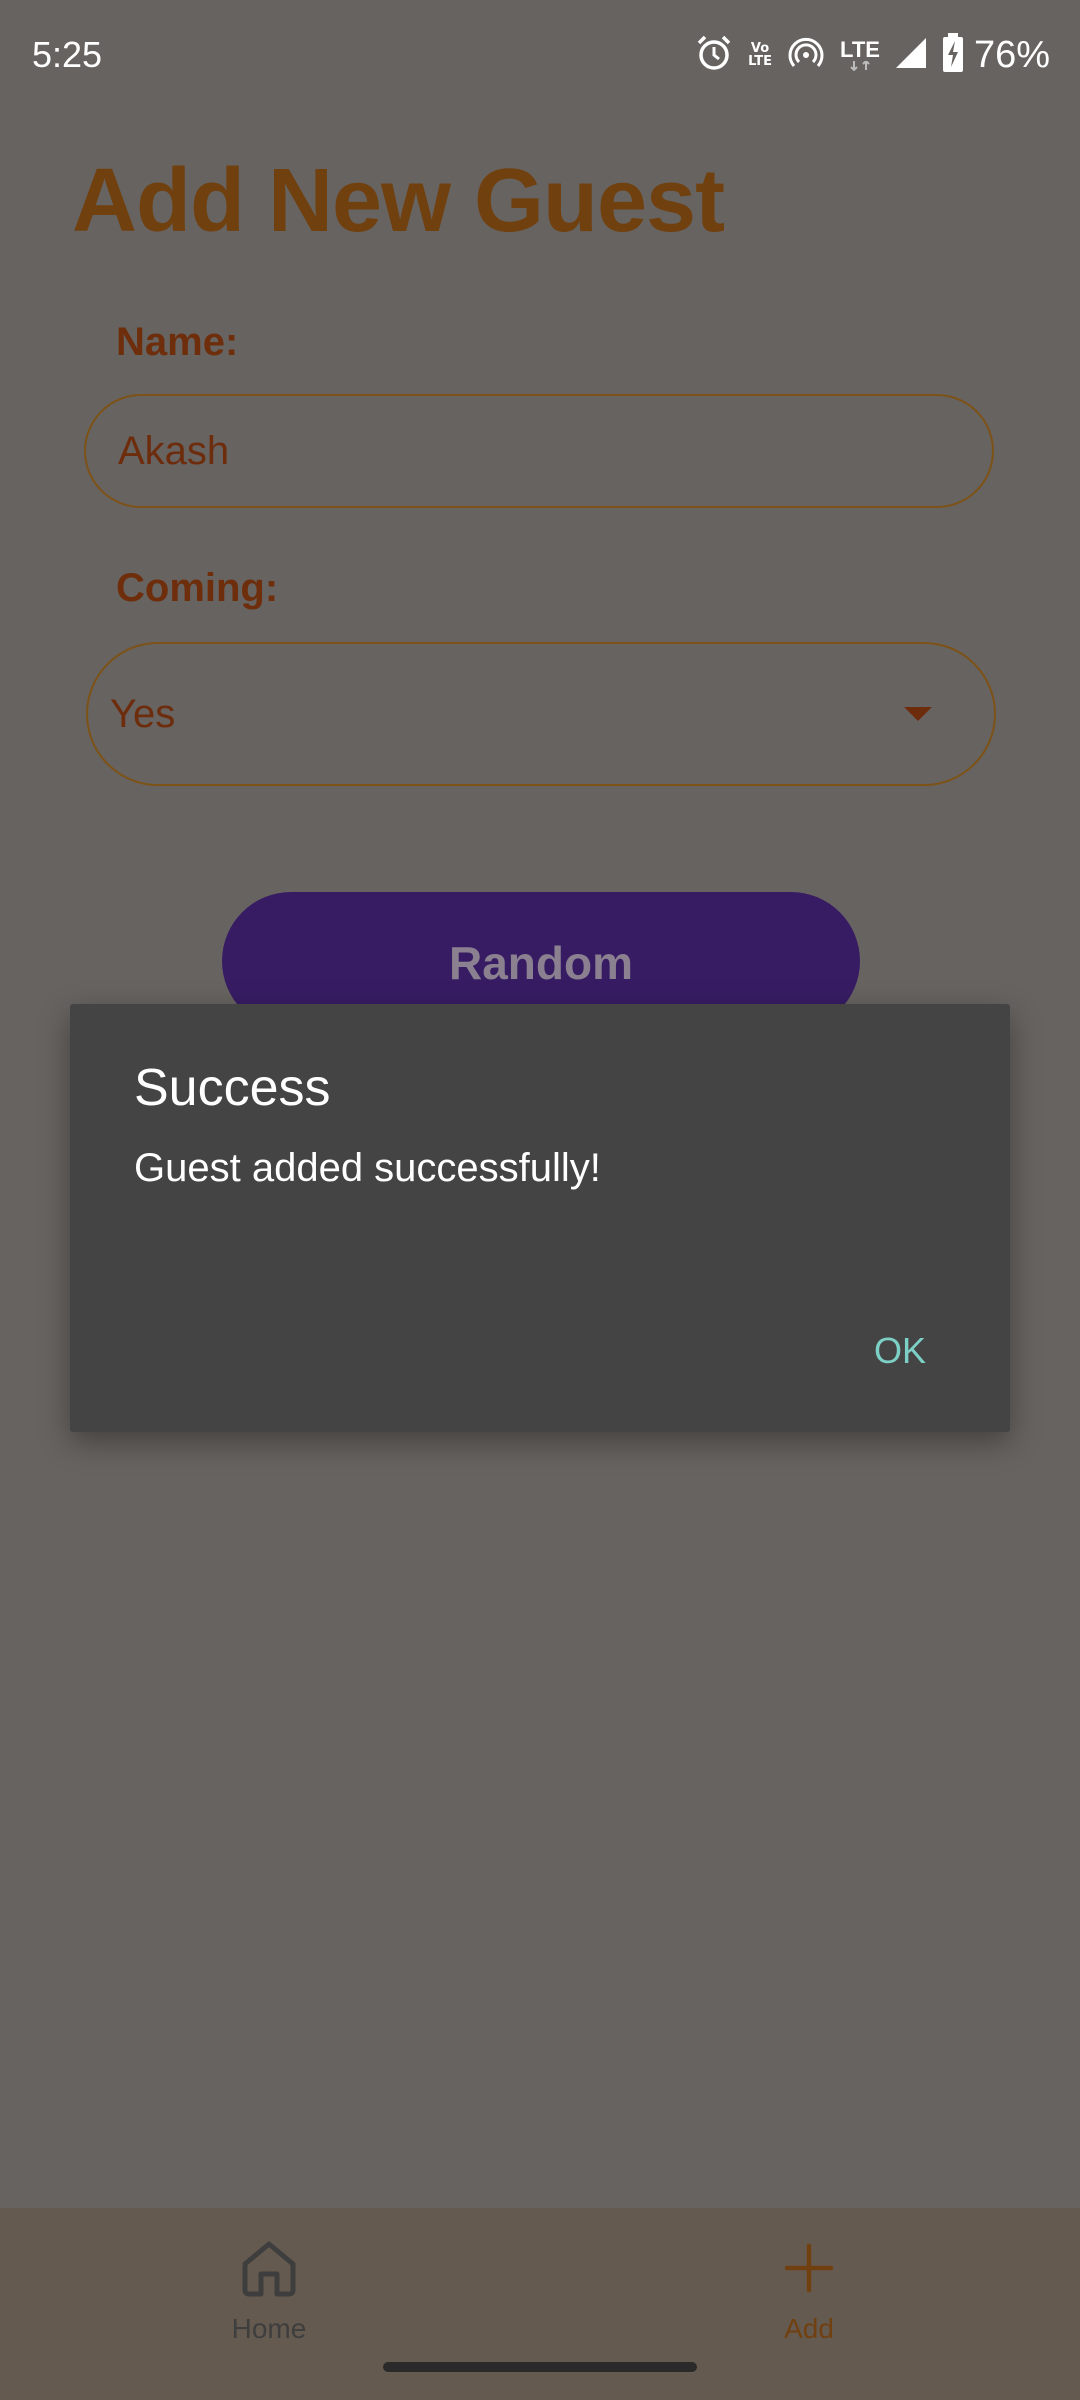 Image resolution: width=1080 pixels, height=2400 pixels. I want to click on status-icons: Vo LTE LTE 76%, so click(872, 55).